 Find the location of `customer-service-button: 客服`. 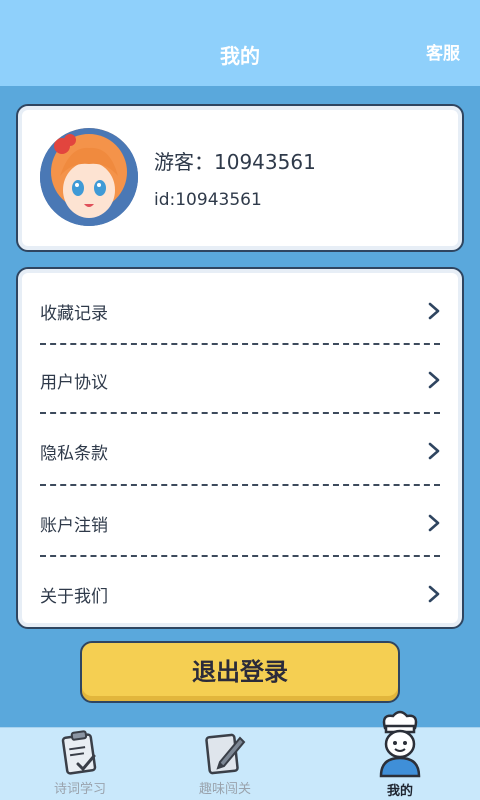

customer-service-button: 客服 is located at coordinates (443, 54).